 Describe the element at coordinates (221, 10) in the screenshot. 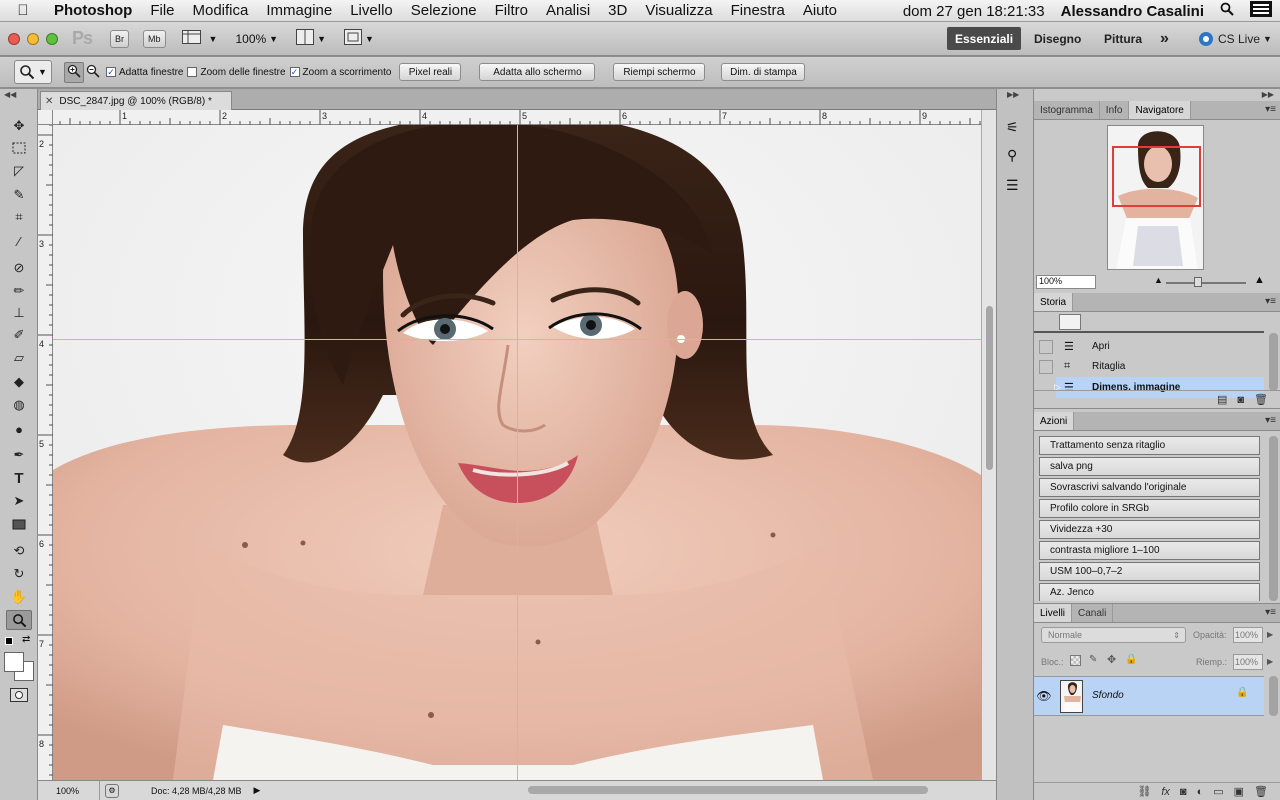

I see `menu-modifica: Modifica` at that location.